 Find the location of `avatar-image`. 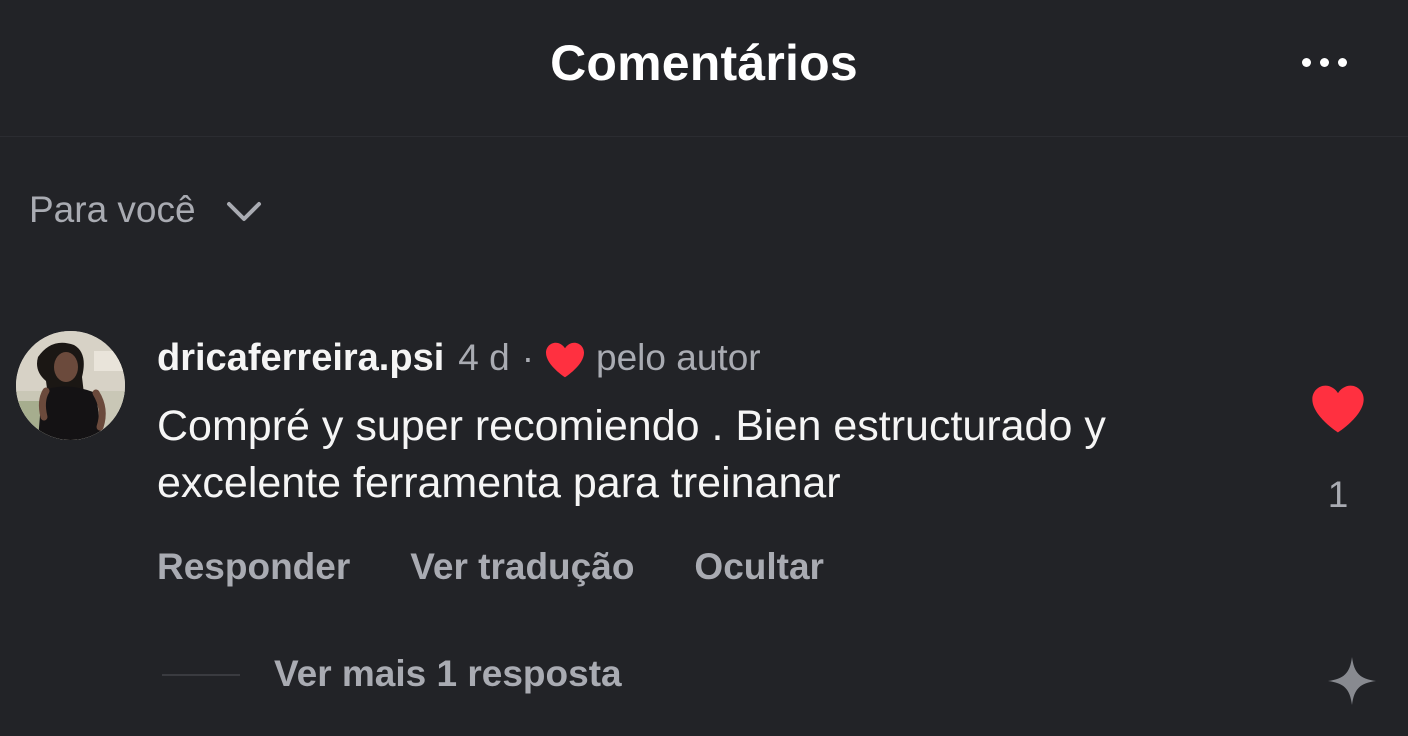

avatar-image is located at coordinates (70, 385).